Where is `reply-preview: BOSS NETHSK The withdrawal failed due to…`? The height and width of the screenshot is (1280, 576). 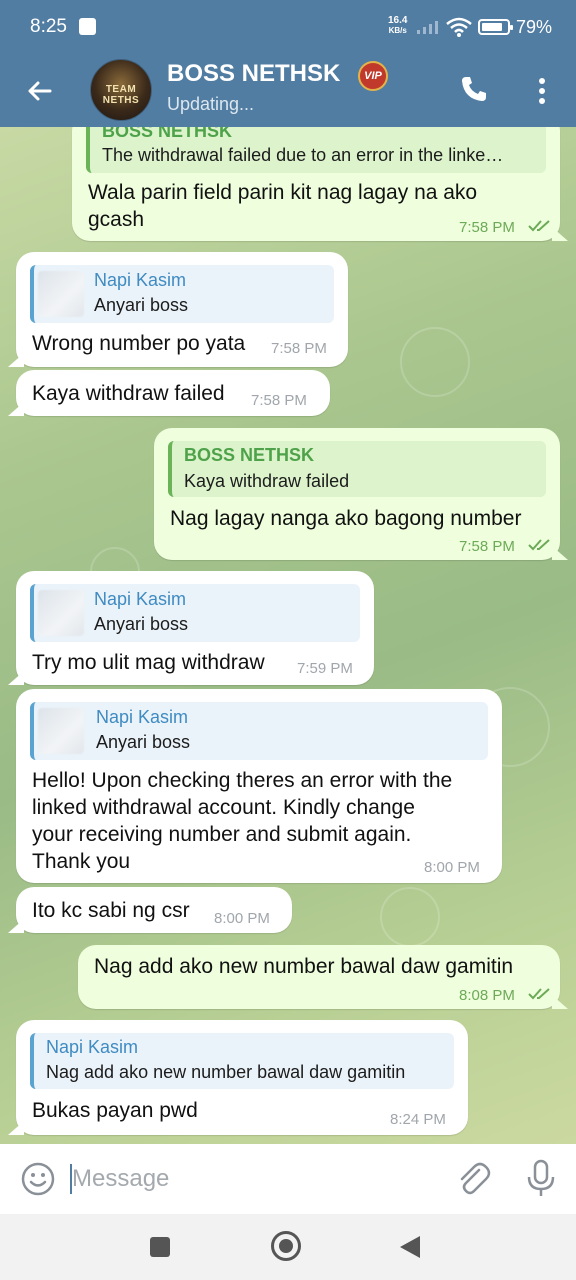
reply-preview: BOSS NETHSK The withdrawal failed due to… is located at coordinates (316, 150).